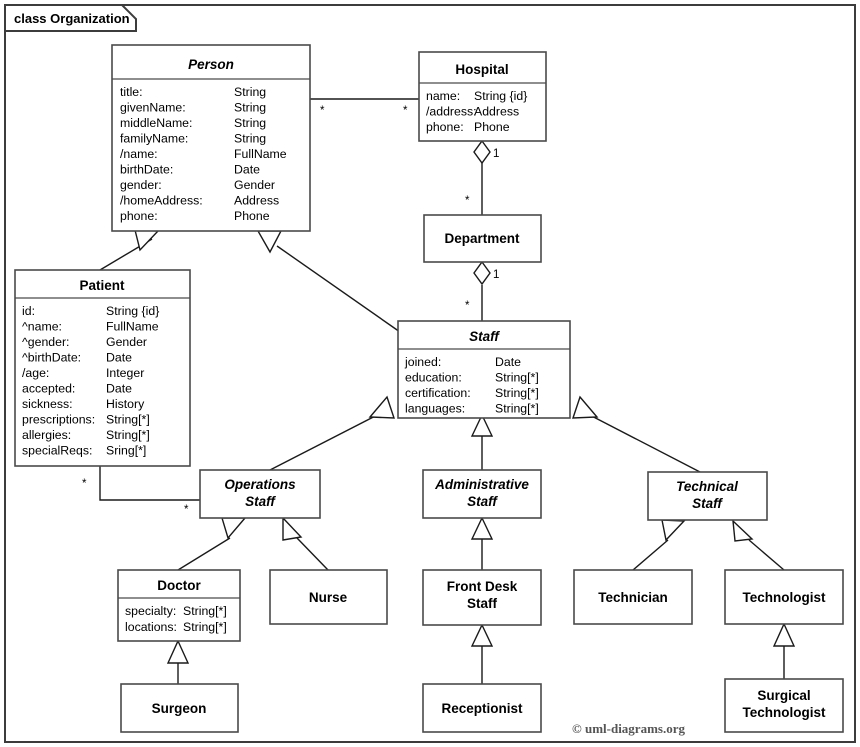  I want to click on generalization-technician-technical-line, so click(650, 555).